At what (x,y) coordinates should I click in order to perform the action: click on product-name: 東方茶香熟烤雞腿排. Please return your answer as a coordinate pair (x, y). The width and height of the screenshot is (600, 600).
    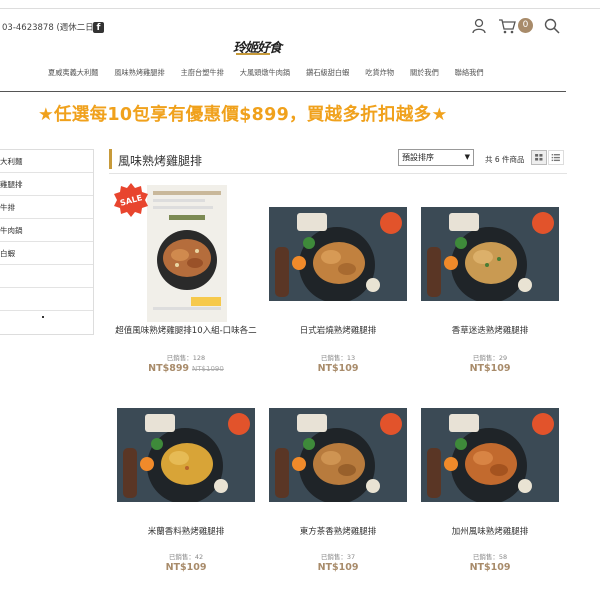
    Looking at the image, I should click on (338, 532).